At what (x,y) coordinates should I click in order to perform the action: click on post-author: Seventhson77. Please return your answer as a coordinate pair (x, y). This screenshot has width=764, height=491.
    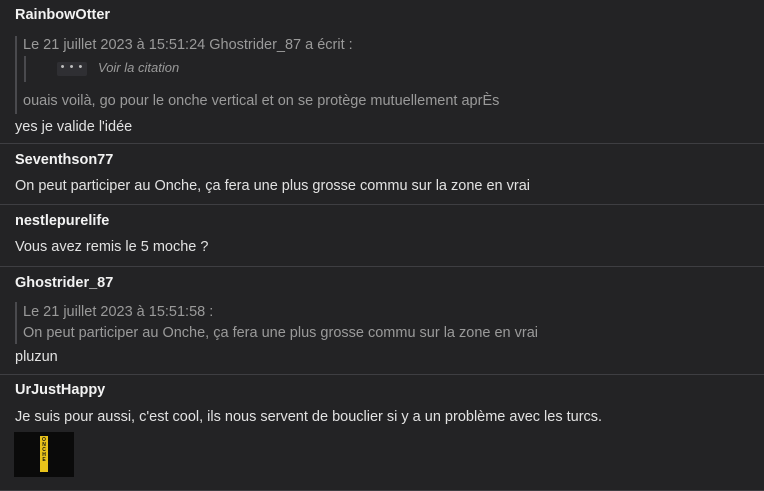
    Looking at the image, I should click on (64, 160).